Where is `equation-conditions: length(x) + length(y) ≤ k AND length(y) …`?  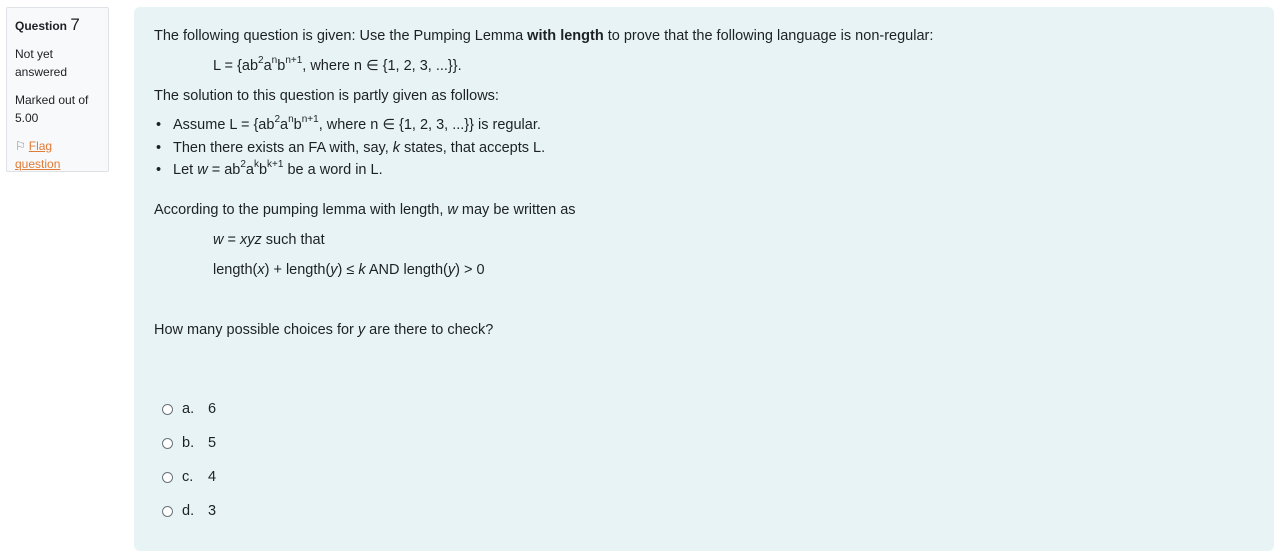
equation-conditions: length(x) + length(y) ≤ k AND length(y) … is located at coordinates (349, 270).